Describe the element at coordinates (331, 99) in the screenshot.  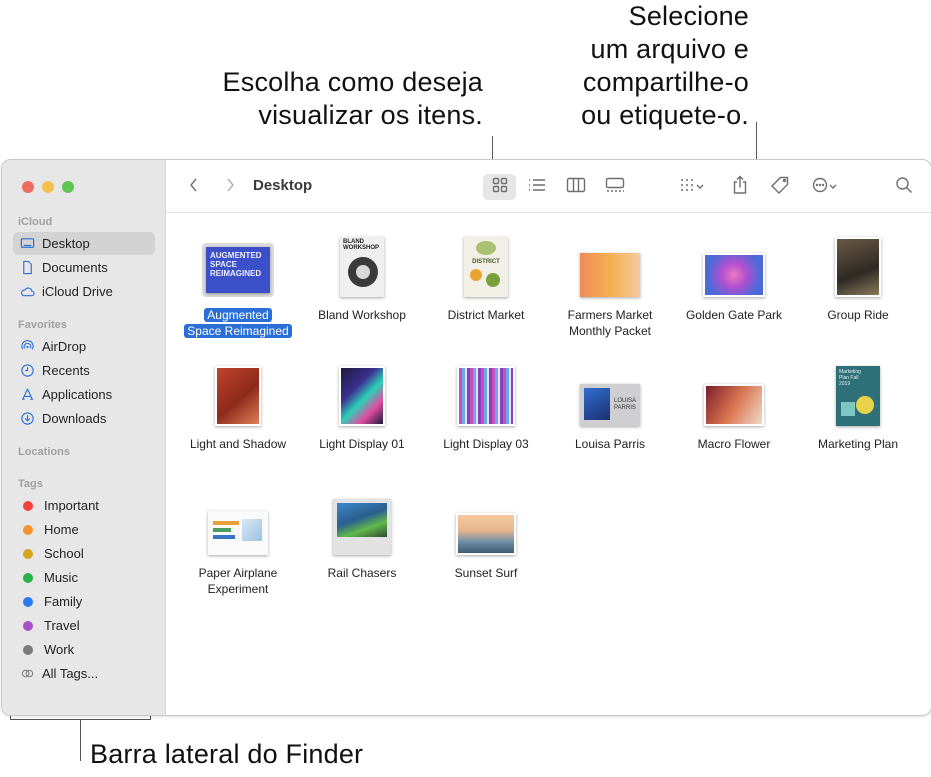
I see `callout-view-options: Escolha como deseja visualizar os itens.` at that location.